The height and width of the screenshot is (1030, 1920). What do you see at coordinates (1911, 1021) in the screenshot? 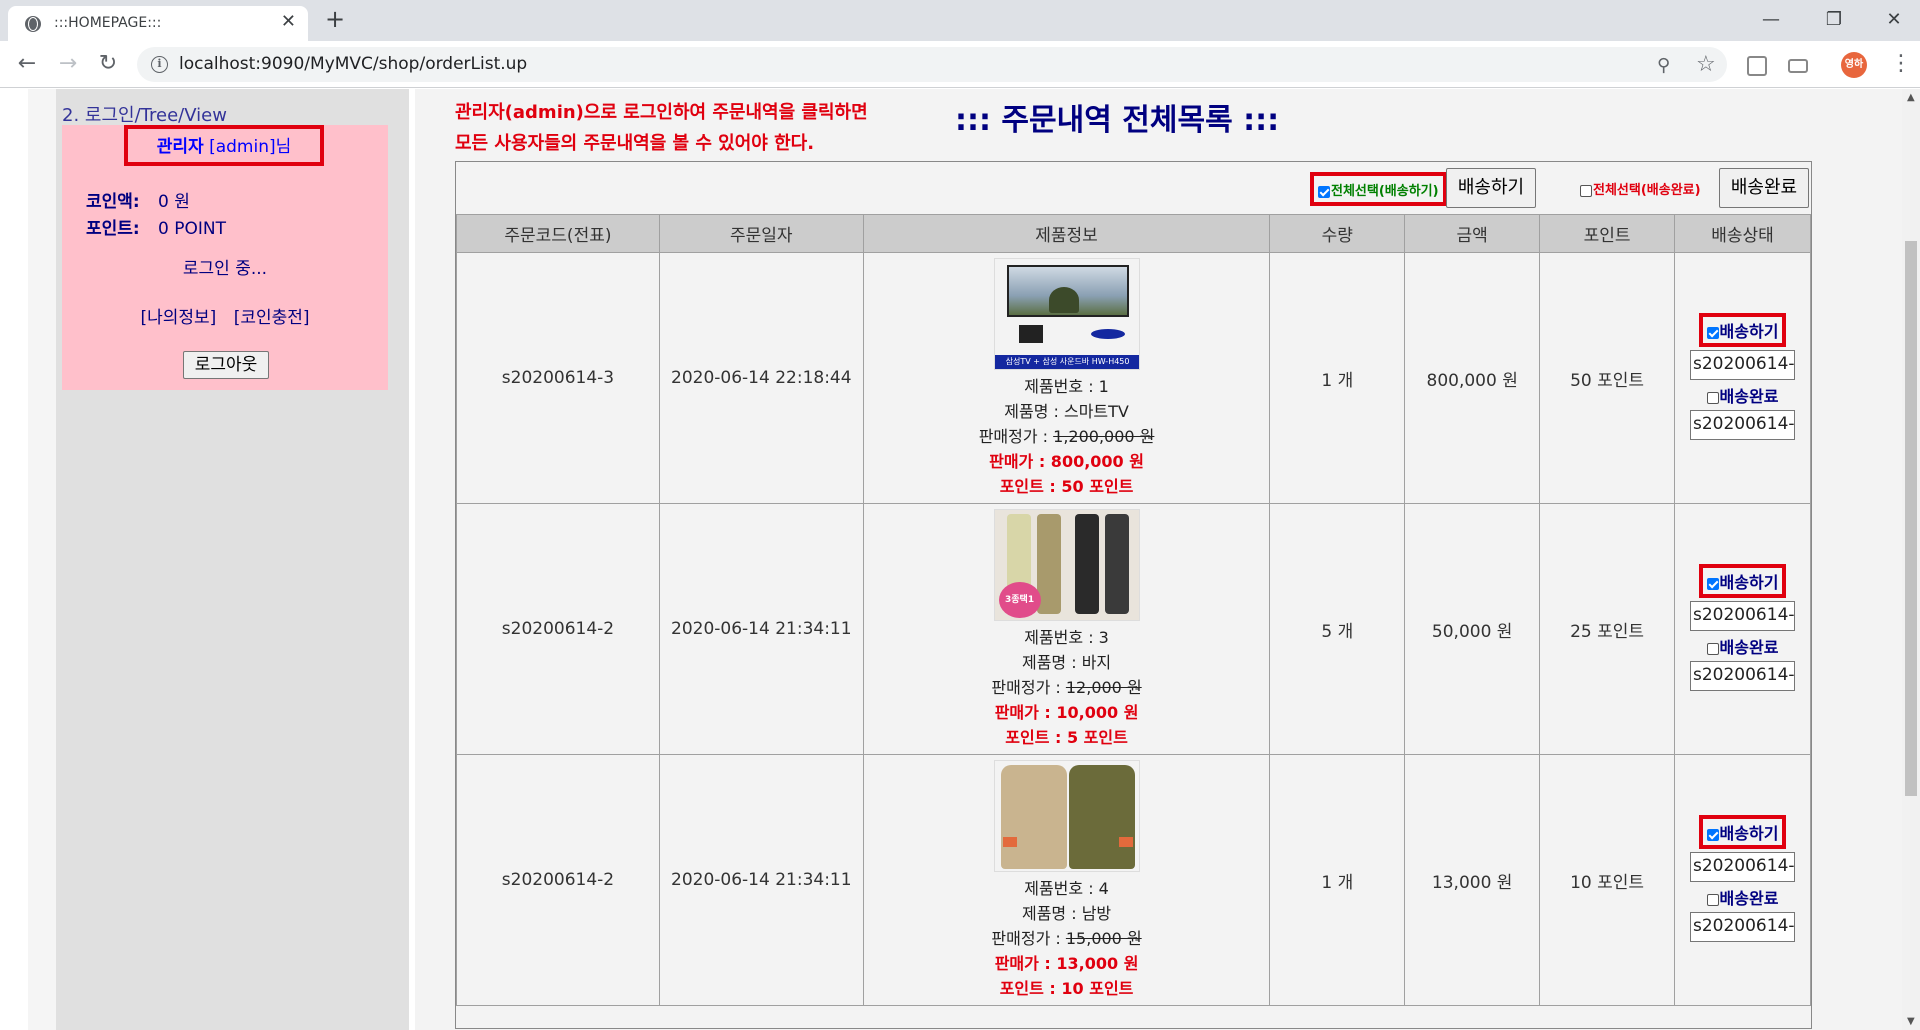
I see `scroll-down-icon: ▼` at bounding box center [1911, 1021].